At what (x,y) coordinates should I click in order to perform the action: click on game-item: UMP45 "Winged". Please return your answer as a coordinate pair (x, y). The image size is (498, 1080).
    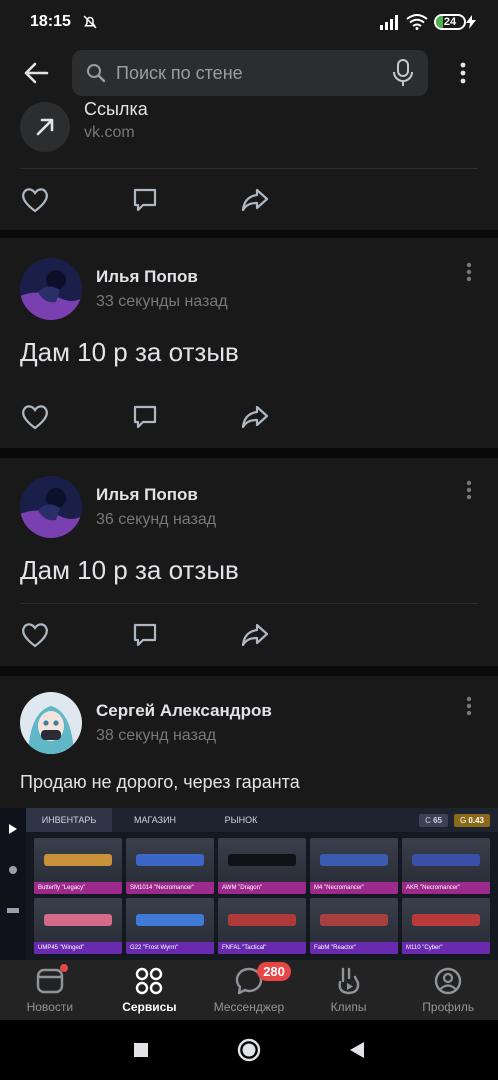
    Looking at the image, I should click on (78, 926).